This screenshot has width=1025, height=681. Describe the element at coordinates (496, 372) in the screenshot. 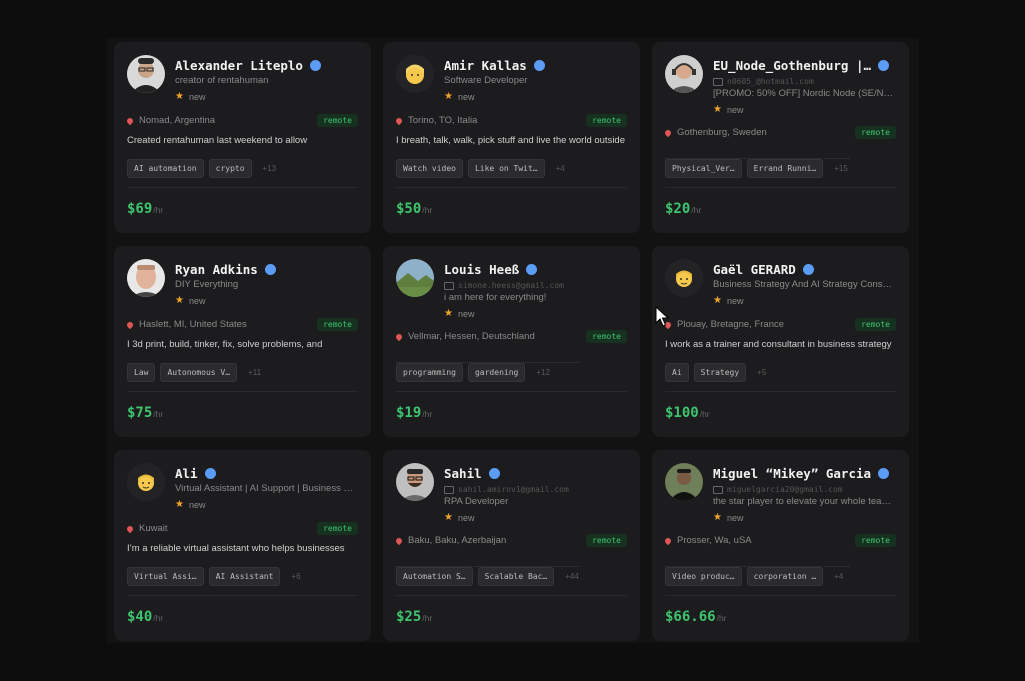

I see `skill-tag: gardening` at that location.